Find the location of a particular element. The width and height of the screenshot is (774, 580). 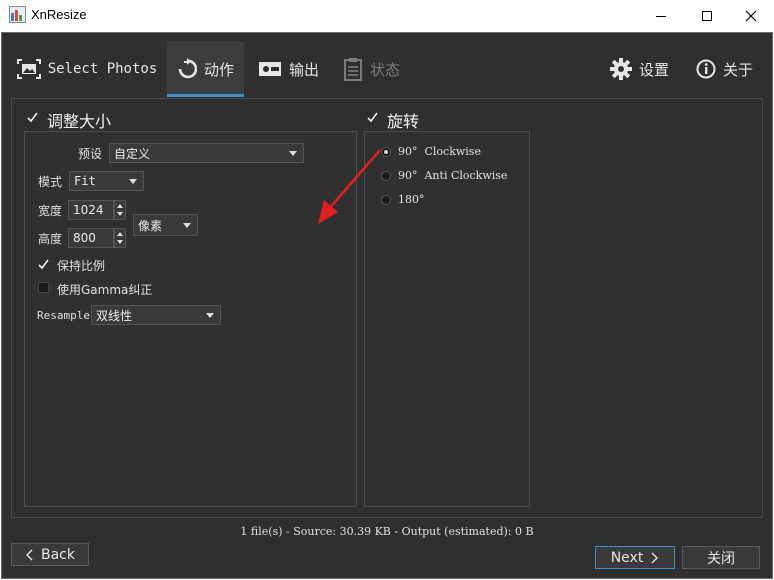

annotation-arrow-icon is located at coordinates (349, 186).